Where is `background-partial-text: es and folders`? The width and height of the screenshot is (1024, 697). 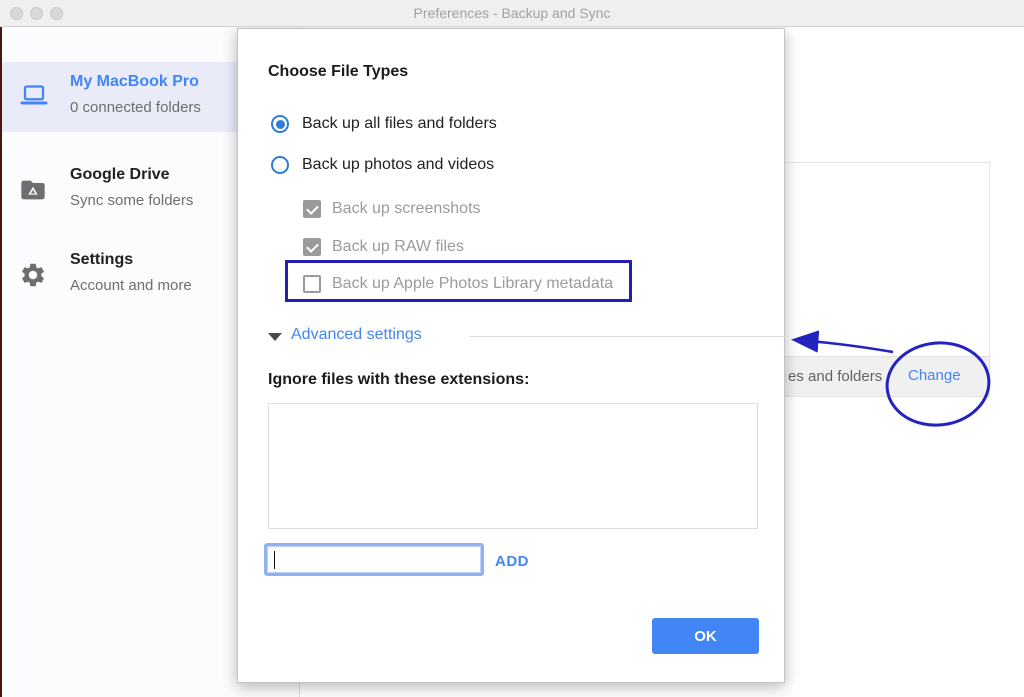 background-partial-text: es and folders is located at coordinates (835, 376).